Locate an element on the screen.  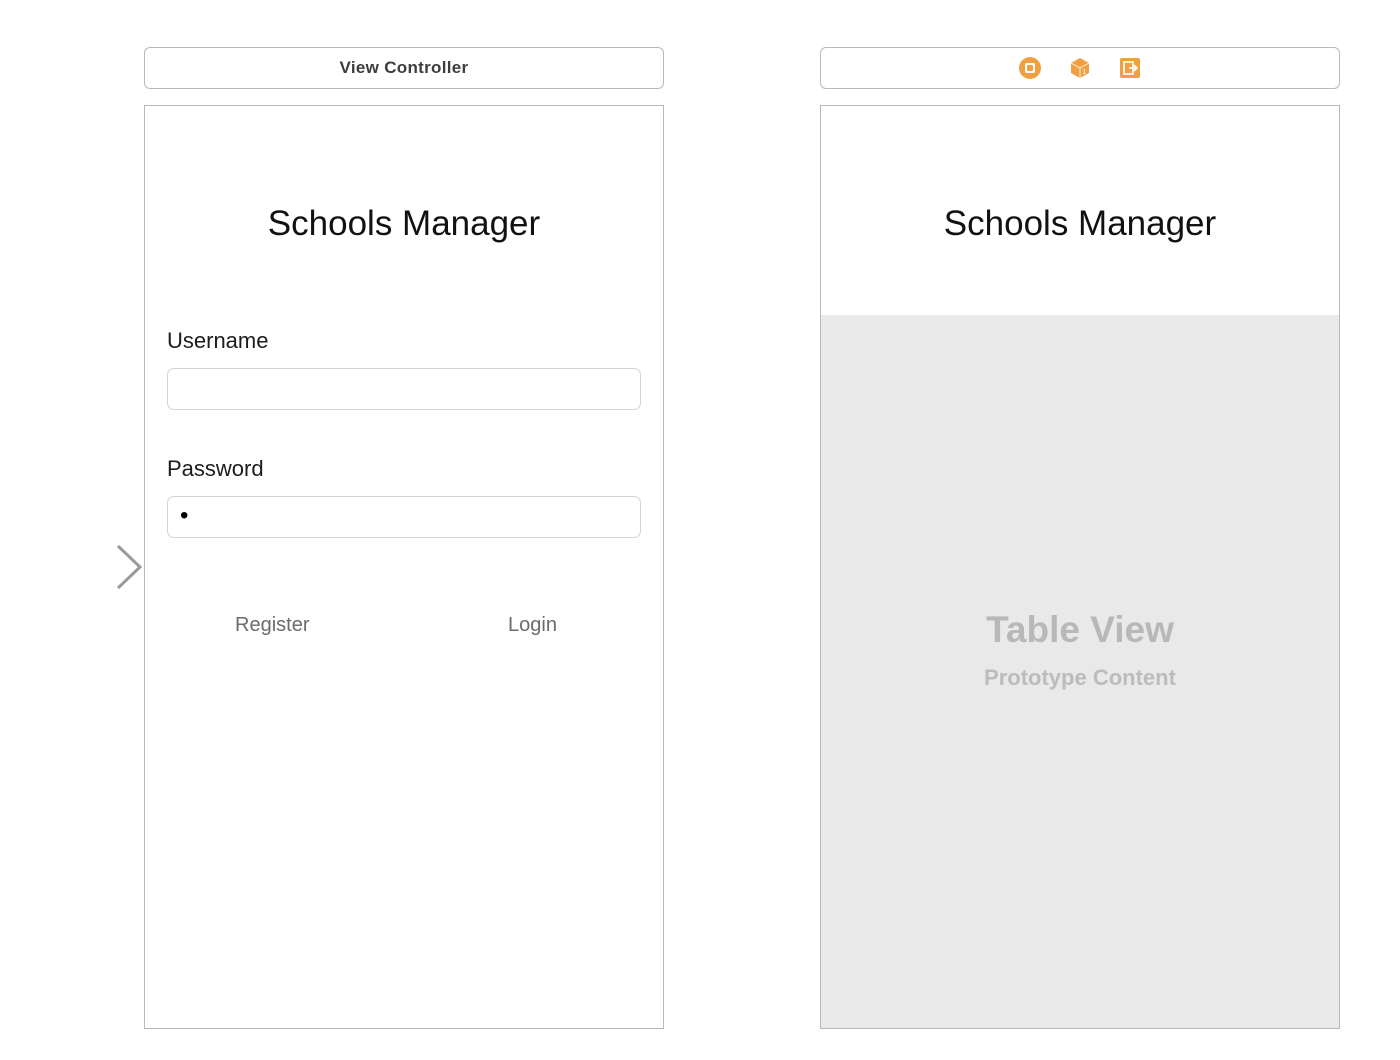
register-button: Register is located at coordinates (272, 625).